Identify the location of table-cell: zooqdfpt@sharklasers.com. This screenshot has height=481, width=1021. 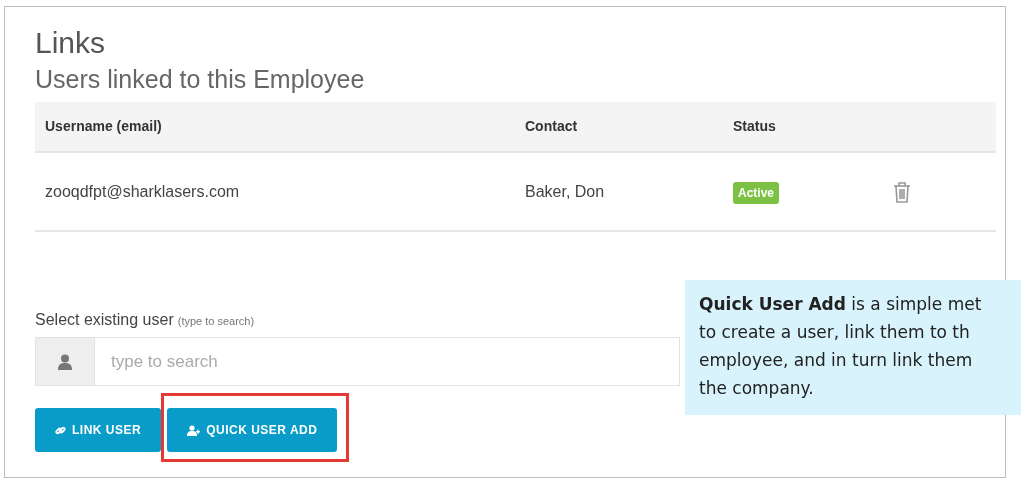
(142, 191).